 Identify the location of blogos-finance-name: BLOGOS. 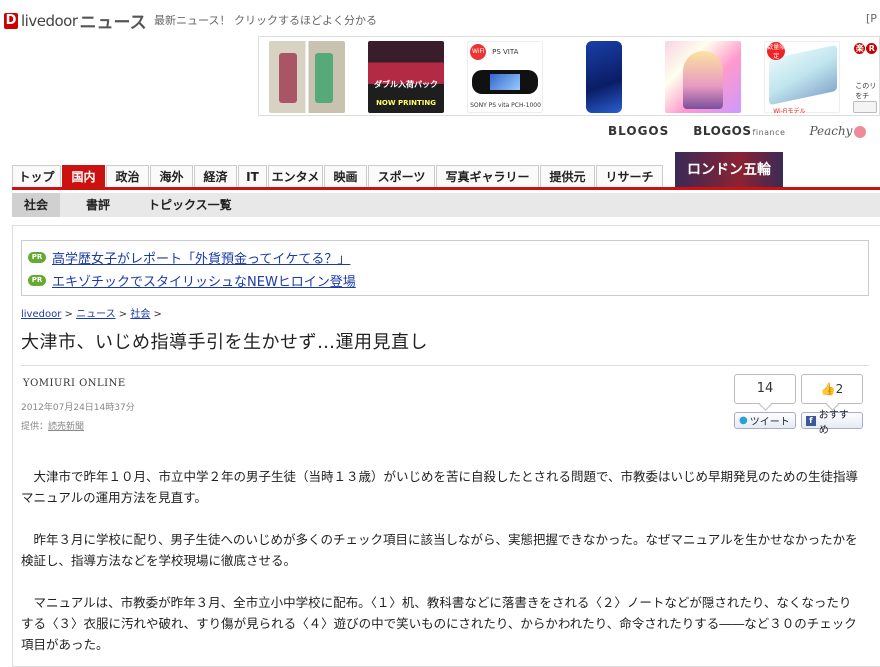
(722, 131).